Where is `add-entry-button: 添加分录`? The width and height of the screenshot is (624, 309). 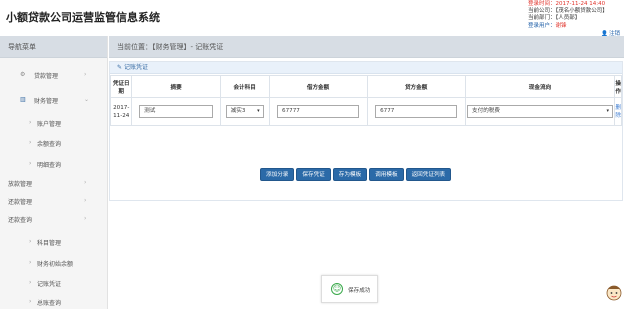
add-entry-button: 添加分录 is located at coordinates (277, 174).